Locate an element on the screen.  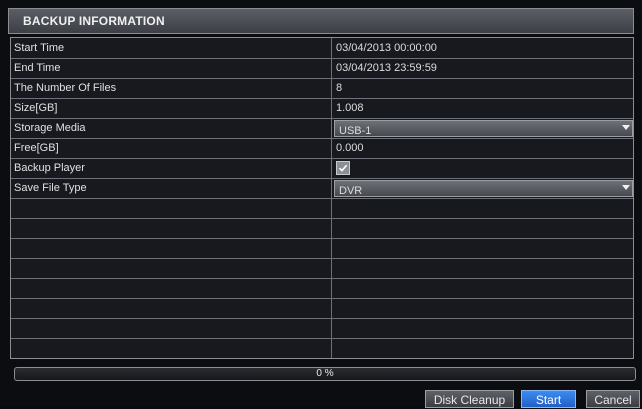
table-row-backup-player: Backup Player is located at coordinates (322, 168).